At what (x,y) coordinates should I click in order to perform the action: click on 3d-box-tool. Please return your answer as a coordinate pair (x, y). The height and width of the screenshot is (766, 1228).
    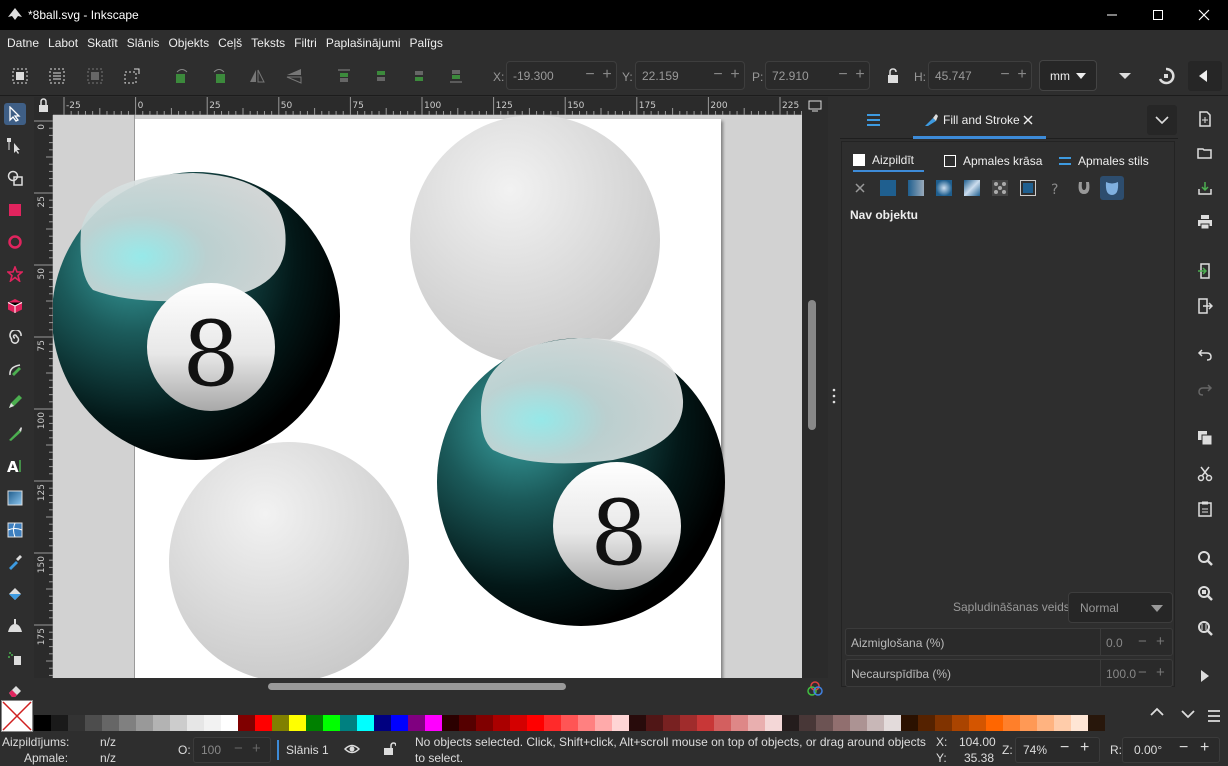
    Looking at the image, I should click on (15, 306).